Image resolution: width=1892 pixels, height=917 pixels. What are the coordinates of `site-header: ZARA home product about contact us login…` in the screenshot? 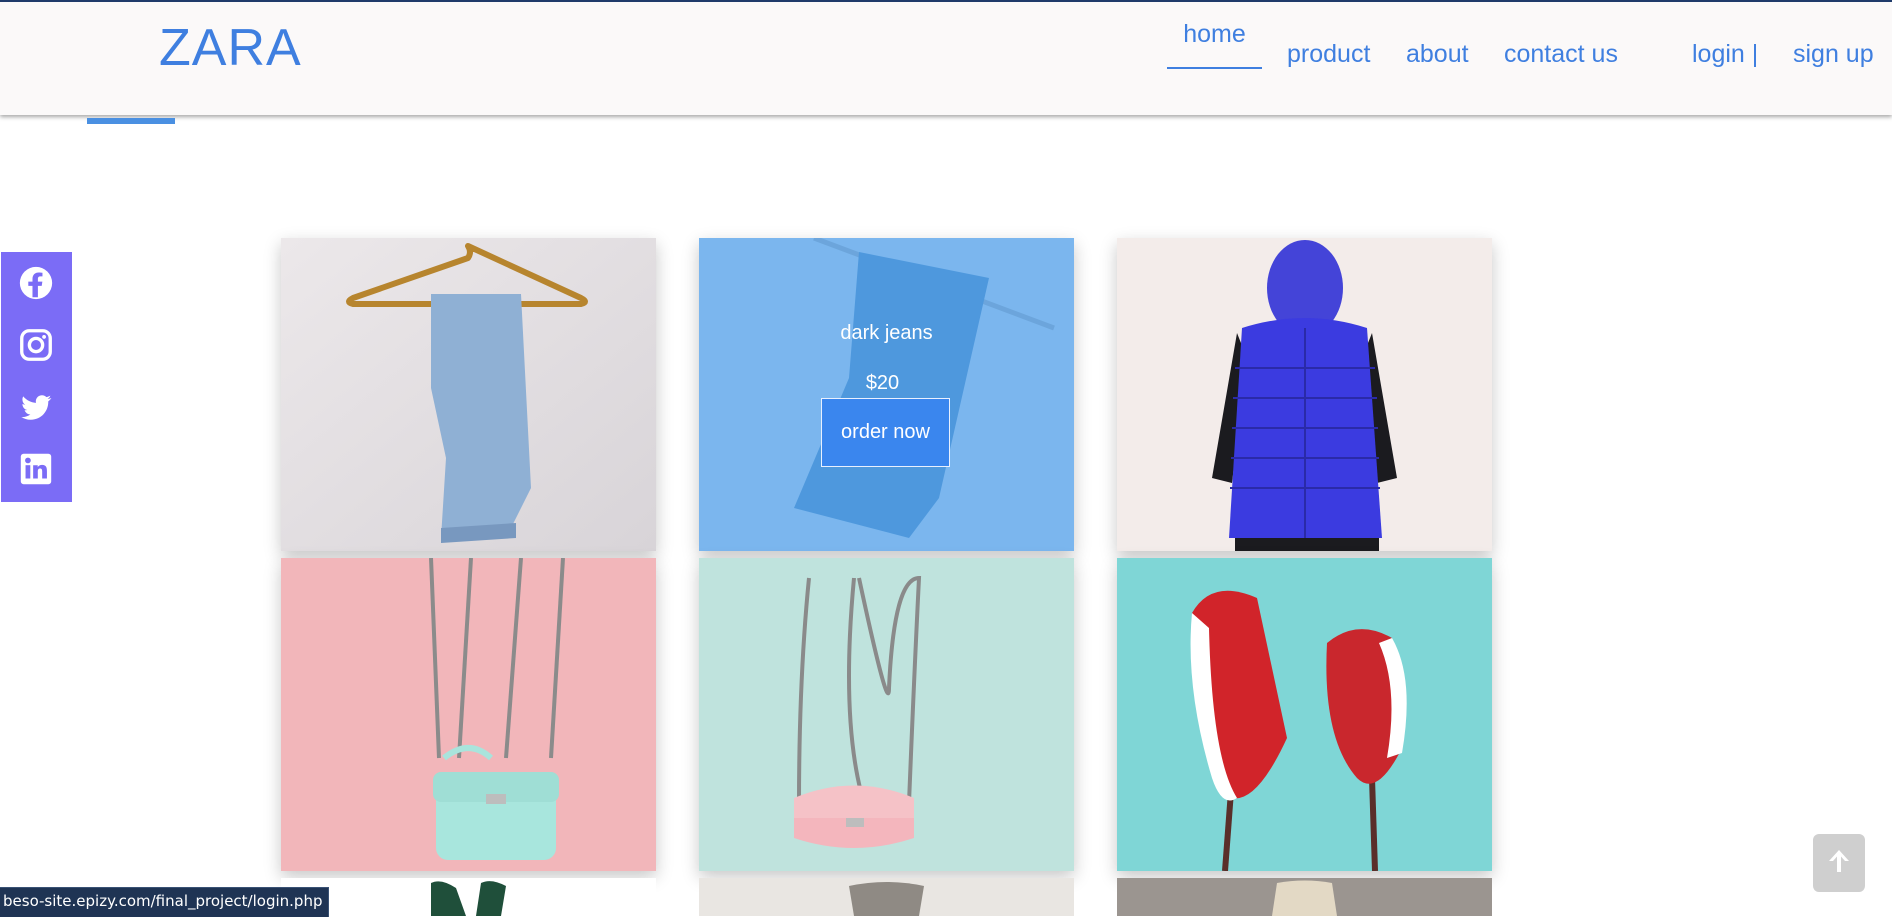 It's located at (946, 57).